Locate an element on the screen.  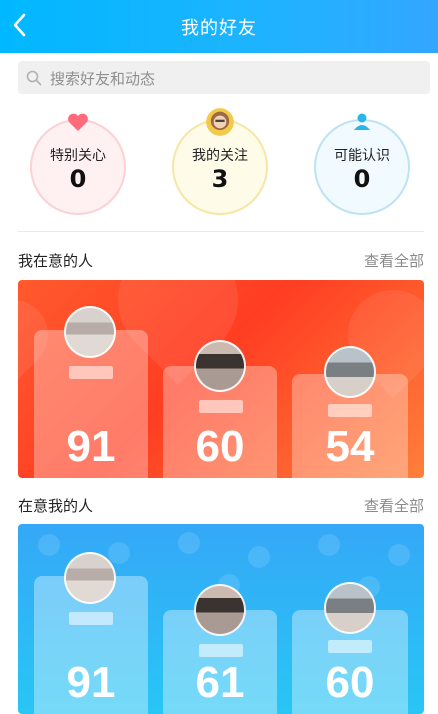
intimacy-score: 54 is located at coordinates (350, 446).